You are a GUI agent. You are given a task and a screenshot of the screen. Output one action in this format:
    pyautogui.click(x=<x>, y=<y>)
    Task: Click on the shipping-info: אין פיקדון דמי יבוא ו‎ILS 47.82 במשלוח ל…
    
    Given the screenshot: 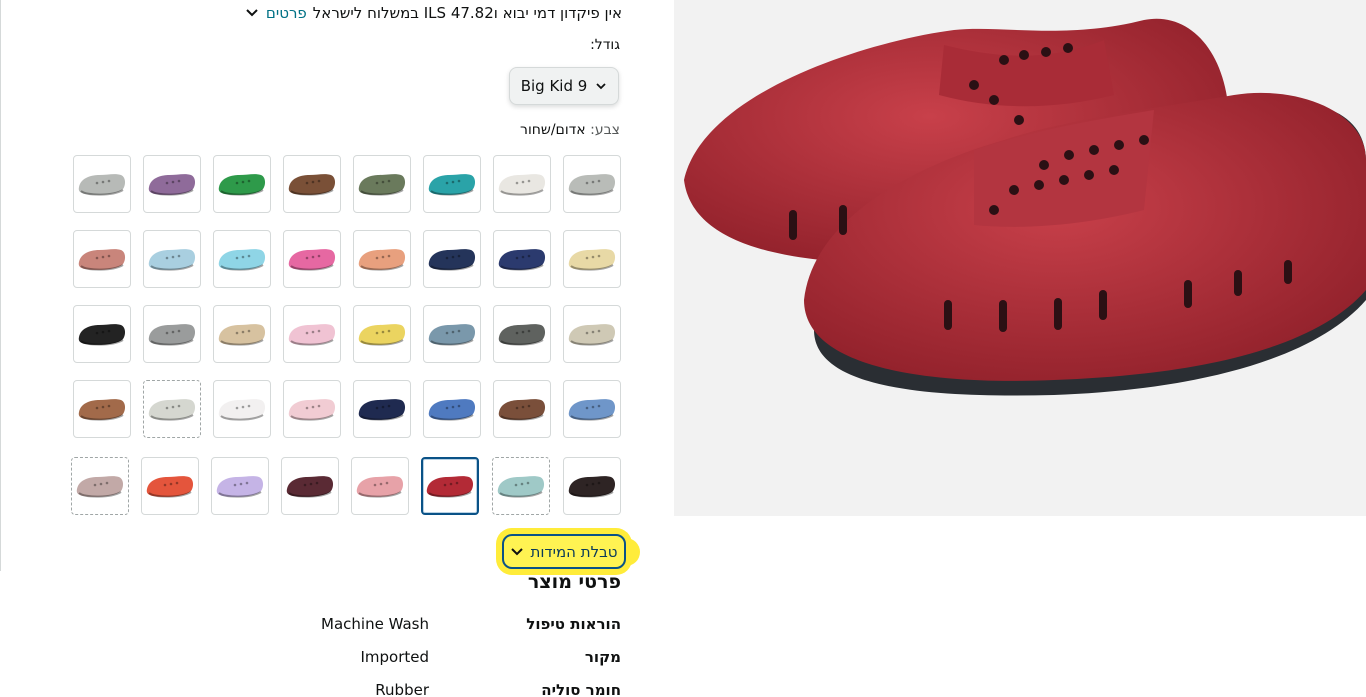 What is the action you would take?
    pyautogui.click(x=433, y=13)
    